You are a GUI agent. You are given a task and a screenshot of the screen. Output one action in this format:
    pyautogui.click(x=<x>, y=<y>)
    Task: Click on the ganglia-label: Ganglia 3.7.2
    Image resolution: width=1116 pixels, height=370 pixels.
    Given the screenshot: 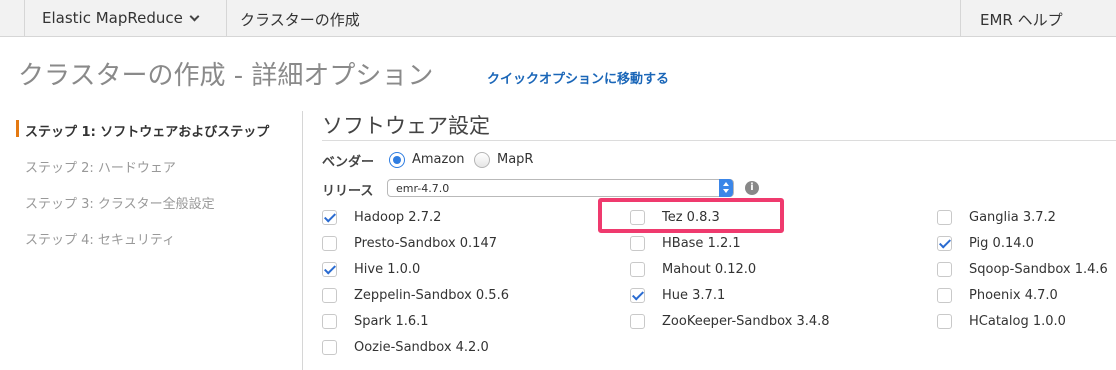 What is the action you would take?
    pyautogui.click(x=1012, y=217)
    